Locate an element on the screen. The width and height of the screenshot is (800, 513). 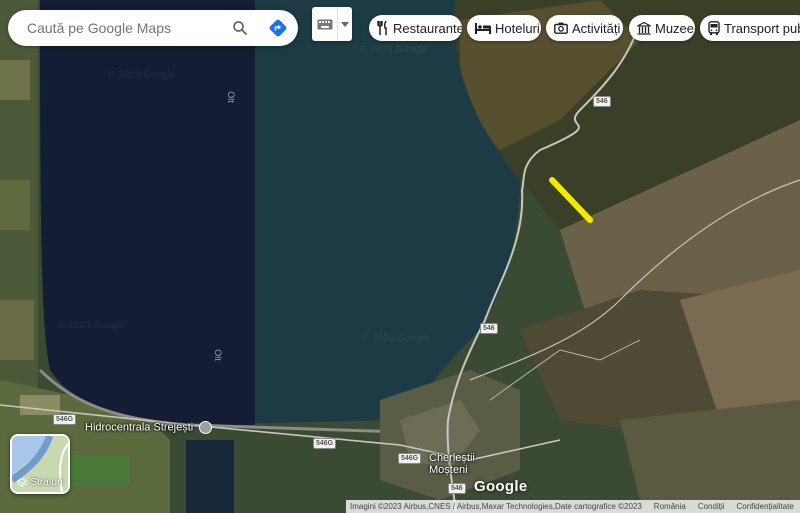
chip-transit: Transport public is located at coordinates (750, 28).